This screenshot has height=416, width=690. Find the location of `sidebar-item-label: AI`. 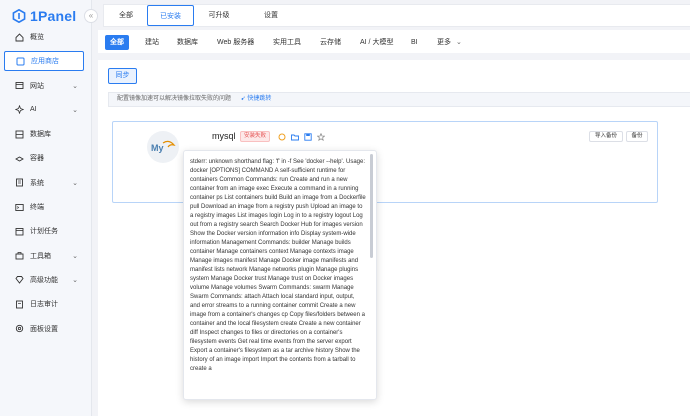

sidebar-item-label: AI is located at coordinates (33, 110).